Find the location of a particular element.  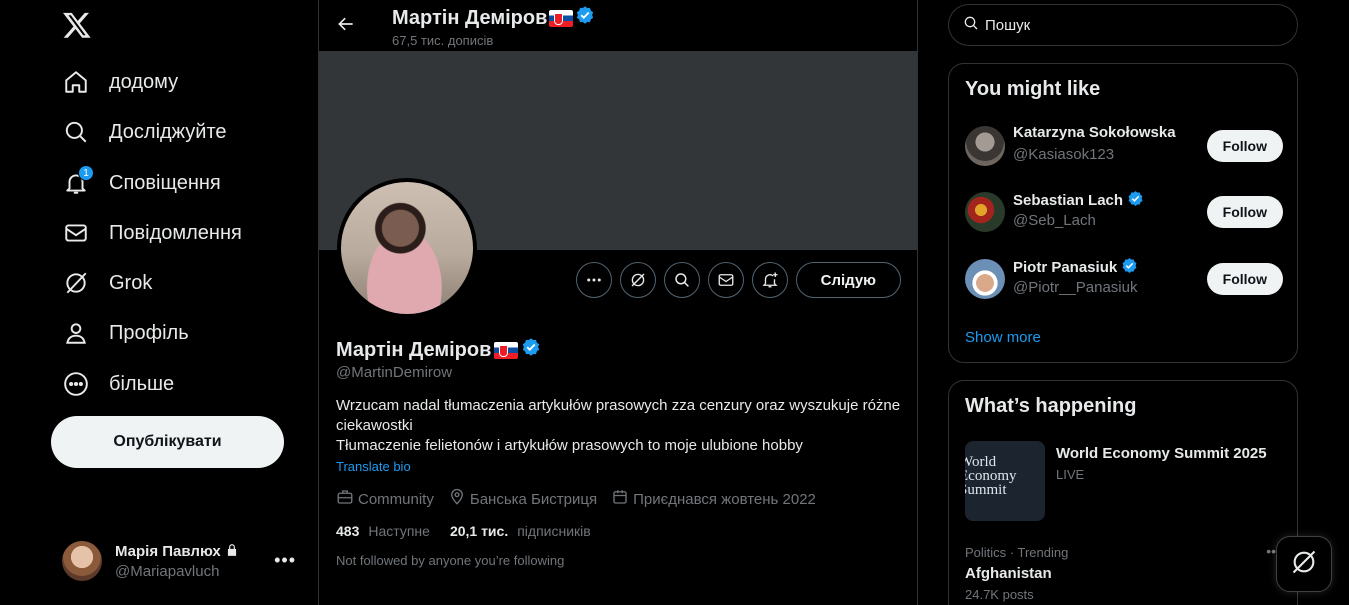

following-stat: 483 Наступне is located at coordinates (383, 531).